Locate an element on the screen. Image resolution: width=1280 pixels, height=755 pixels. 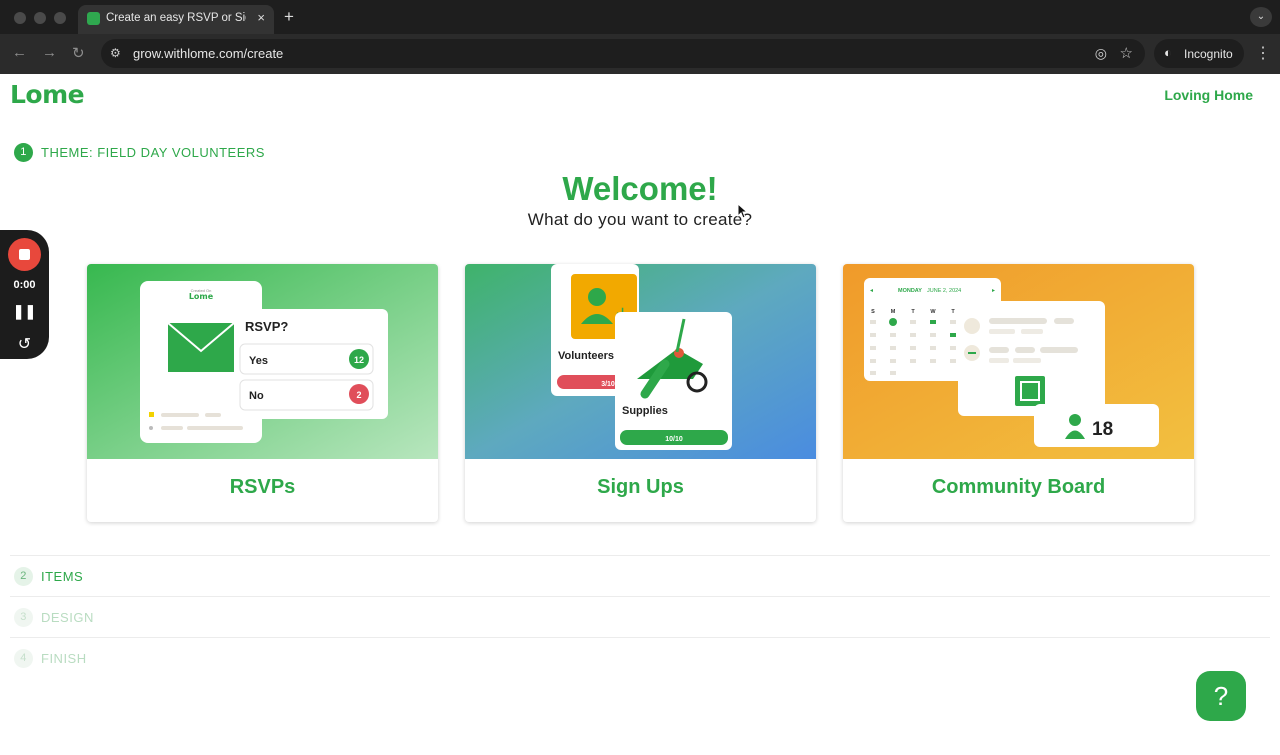
step-number: 1 is located at coordinates (23, 152).